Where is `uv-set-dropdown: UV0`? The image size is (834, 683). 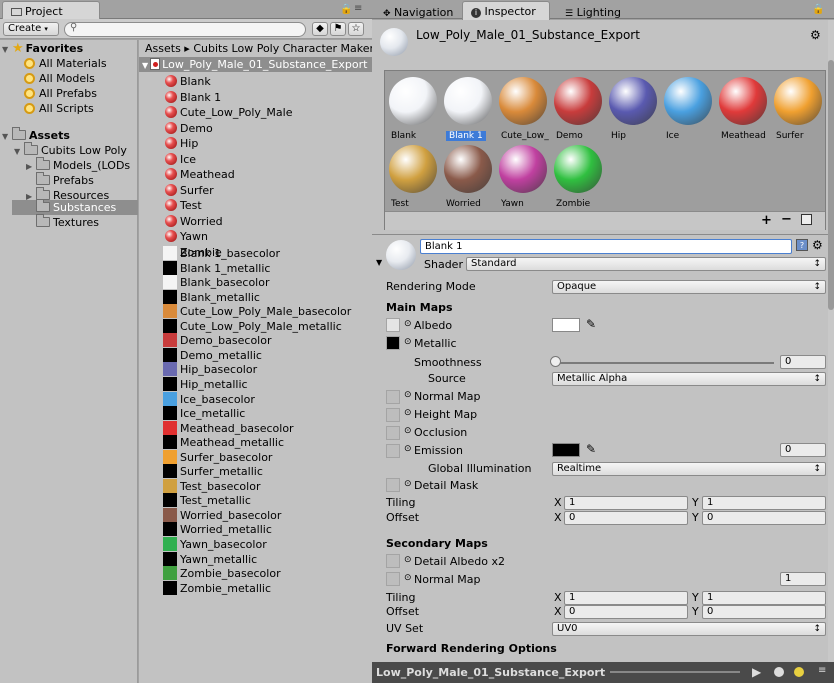
uv-set-dropdown: UV0 is located at coordinates (689, 629).